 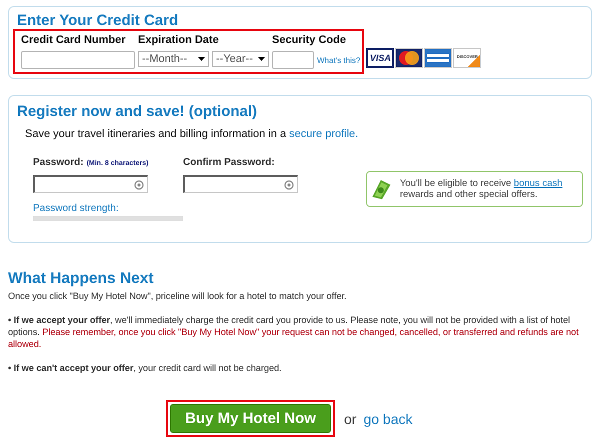 I want to click on field-label: Credit Card Number, so click(x=74, y=40).